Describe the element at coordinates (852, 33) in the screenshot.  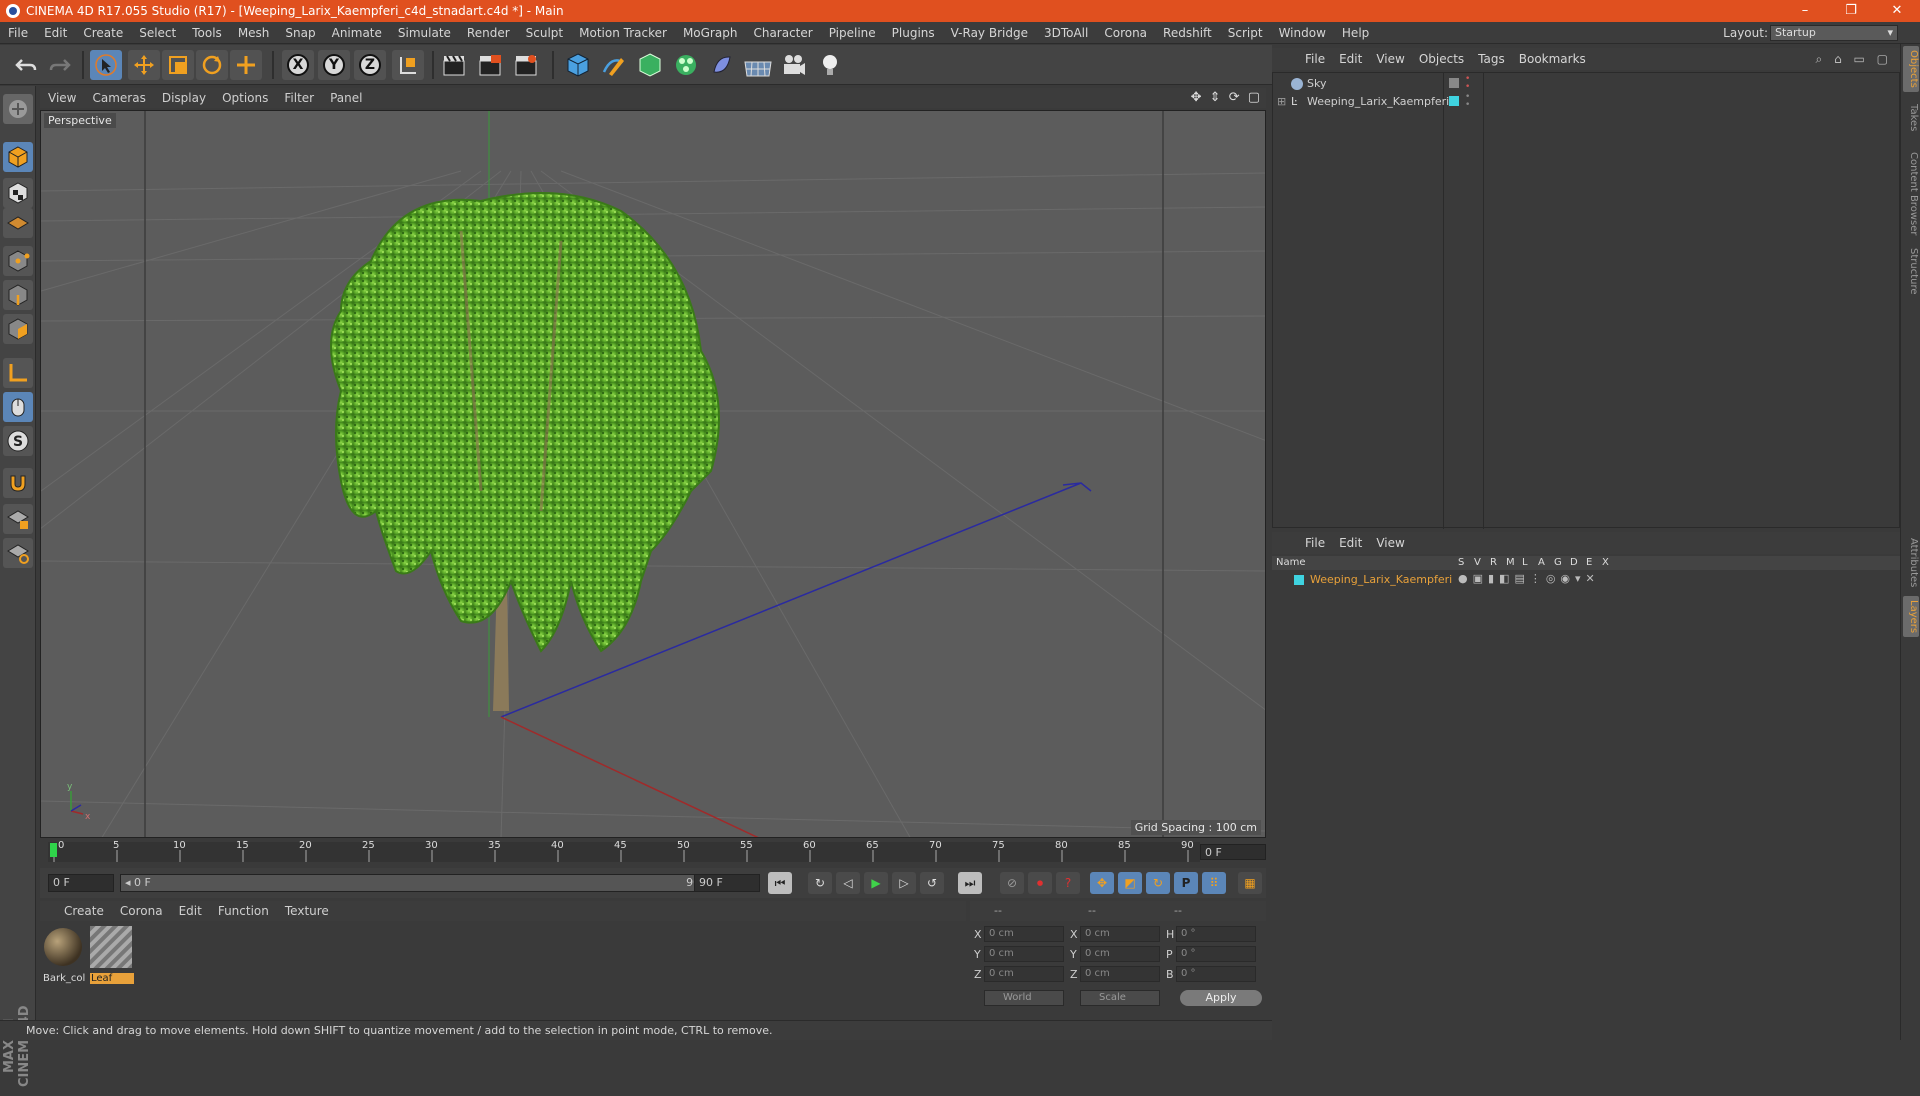
I see `menu-pipeline: Pipeline` at that location.